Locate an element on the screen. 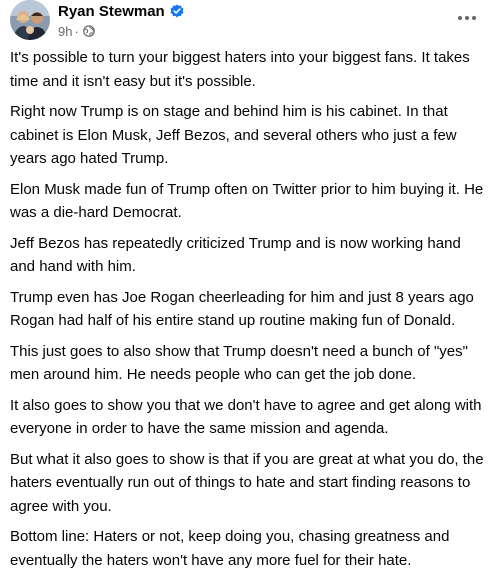 This screenshot has height=579, width=493. author-row: Ryan Stewman is located at coordinates (121, 11).